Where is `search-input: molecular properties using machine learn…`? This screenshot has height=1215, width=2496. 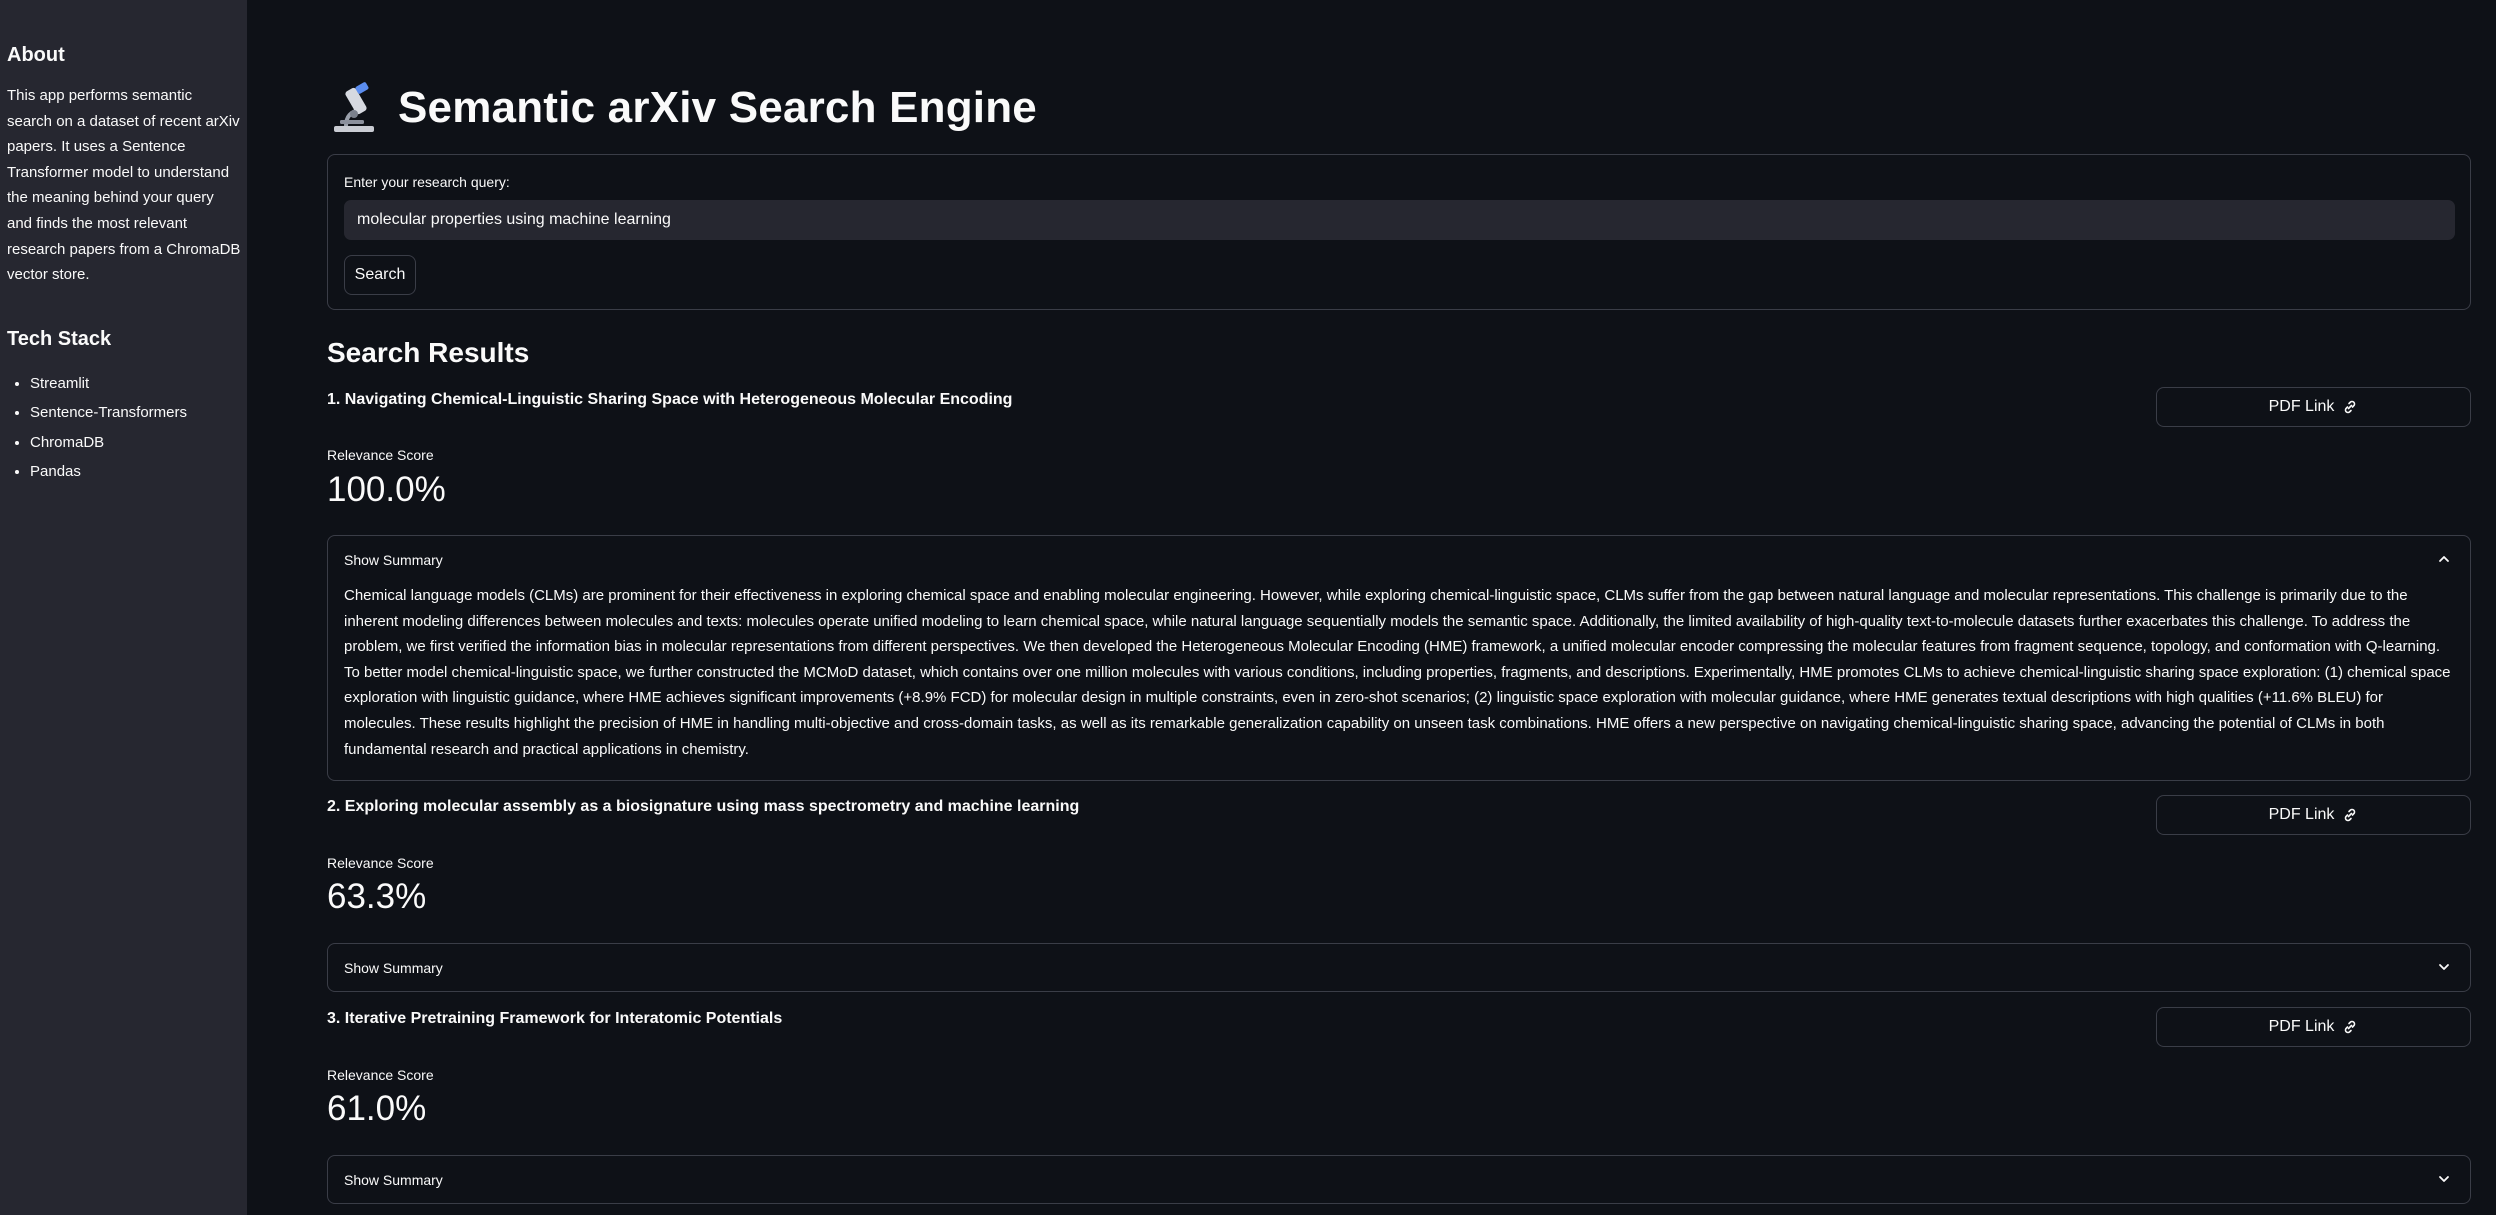
search-input: molecular properties using machine learn… is located at coordinates (1399, 220).